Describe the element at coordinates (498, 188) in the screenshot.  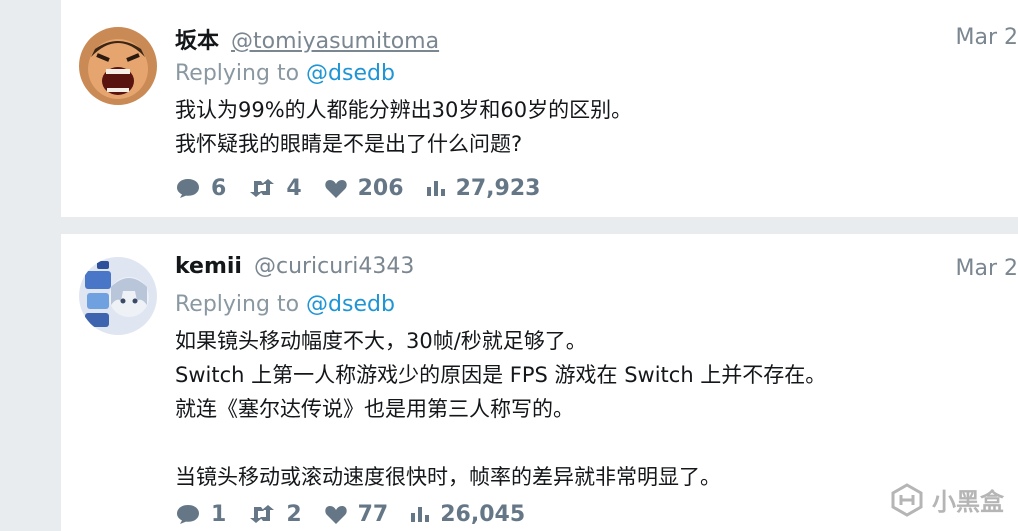
I see `view-count: 27,923` at that location.